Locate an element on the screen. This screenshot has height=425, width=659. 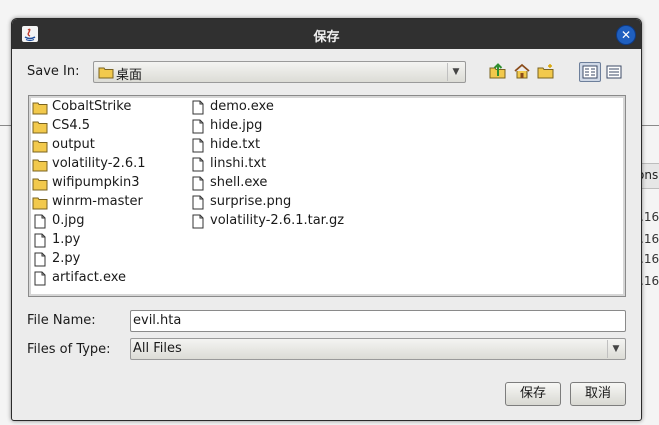
file-name-text: output is located at coordinates (73, 144).